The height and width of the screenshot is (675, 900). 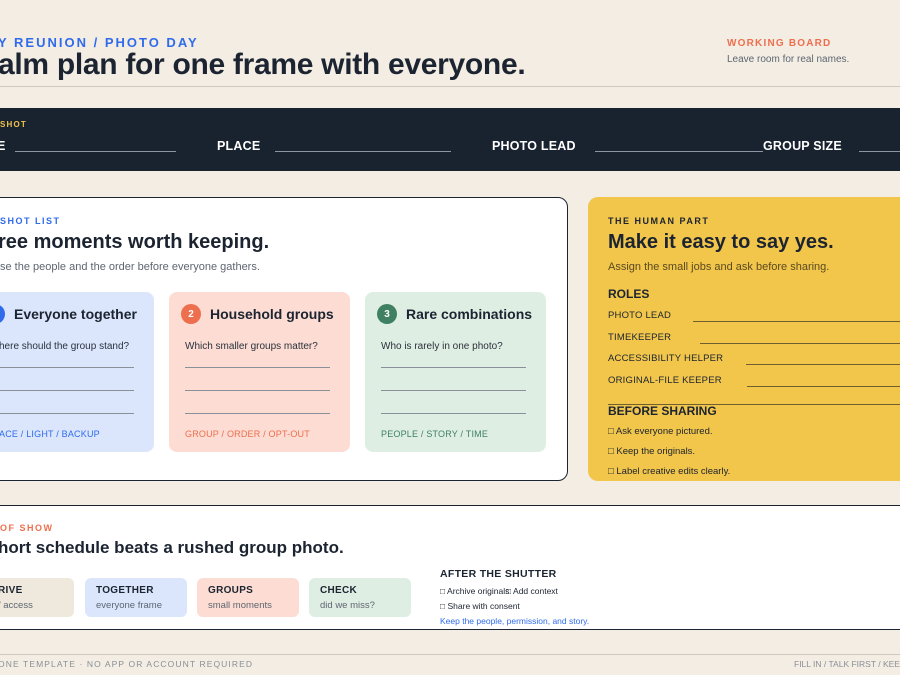 I want to click on page-title: alm plan for one frame with everyone., so click(x=263, y=64).